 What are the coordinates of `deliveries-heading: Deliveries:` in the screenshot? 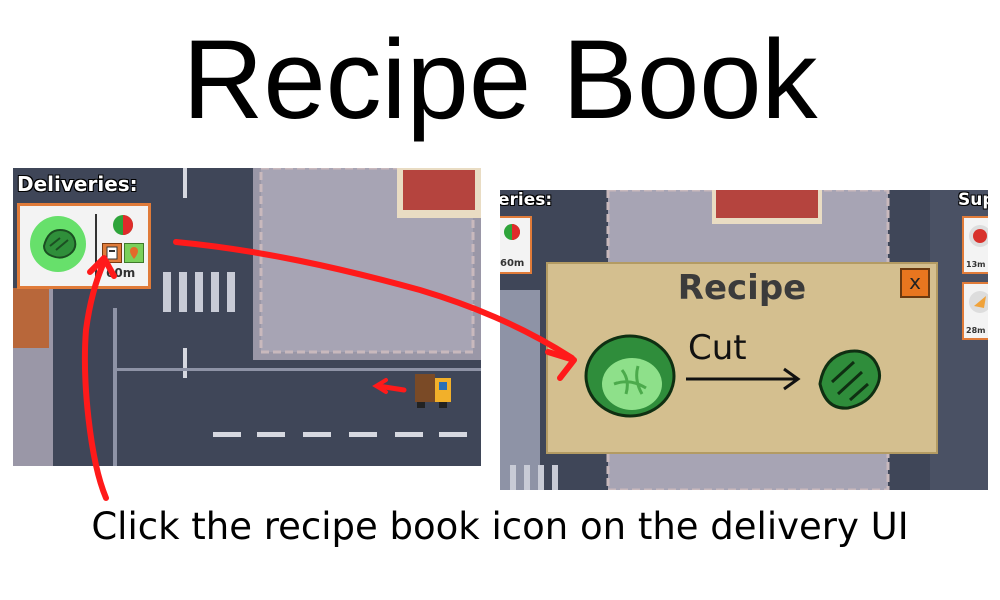 It's located at (77, 184).